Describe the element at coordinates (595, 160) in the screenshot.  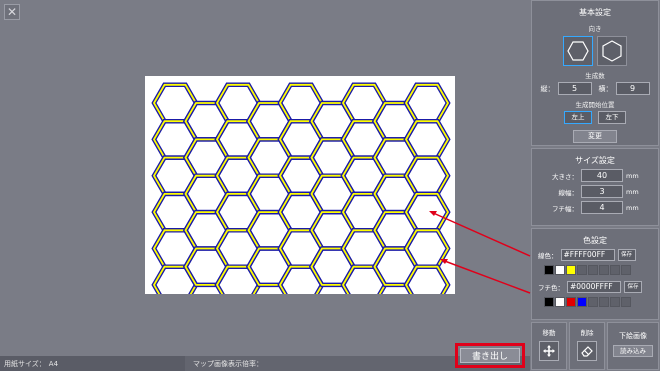
I see `size-settings-title: サイズ設定` at that location.